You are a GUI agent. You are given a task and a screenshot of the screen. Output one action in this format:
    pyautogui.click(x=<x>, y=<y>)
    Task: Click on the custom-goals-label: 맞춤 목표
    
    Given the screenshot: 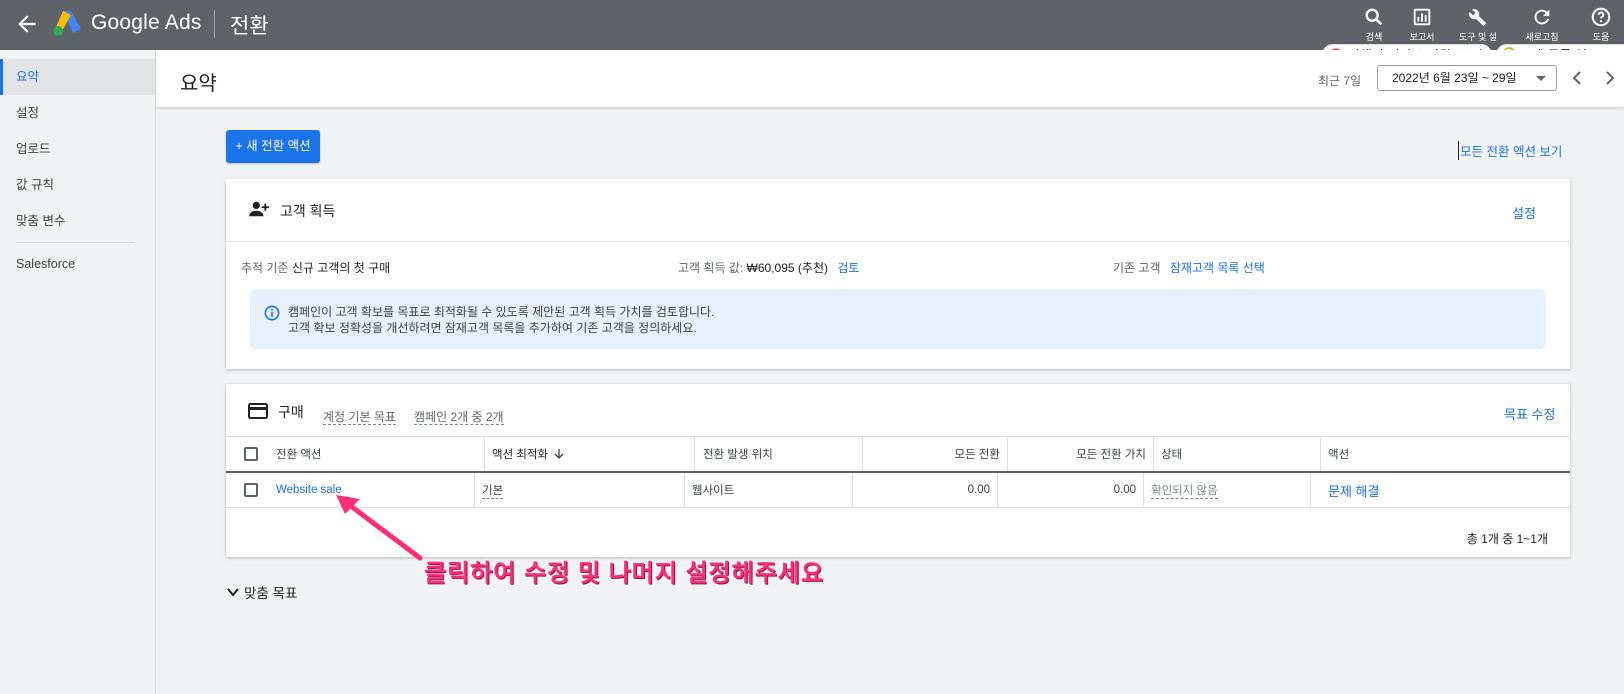 What is the action you would take?
    pyautogui.click(x=271, y=593)
    